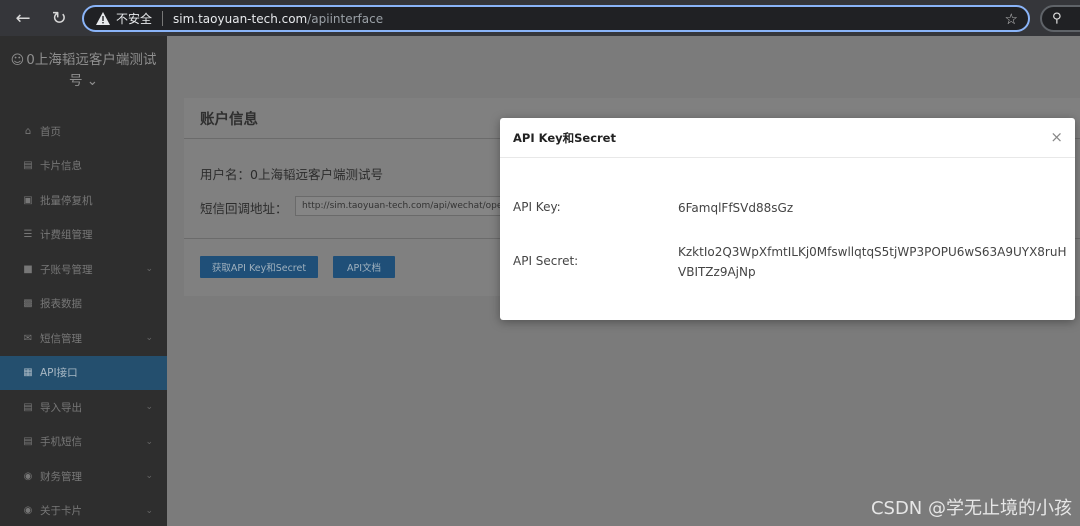  Describe the element at coordinates (61, 338) in the screenshot. I see `sidebar-item-label: 短信管理` at that location.